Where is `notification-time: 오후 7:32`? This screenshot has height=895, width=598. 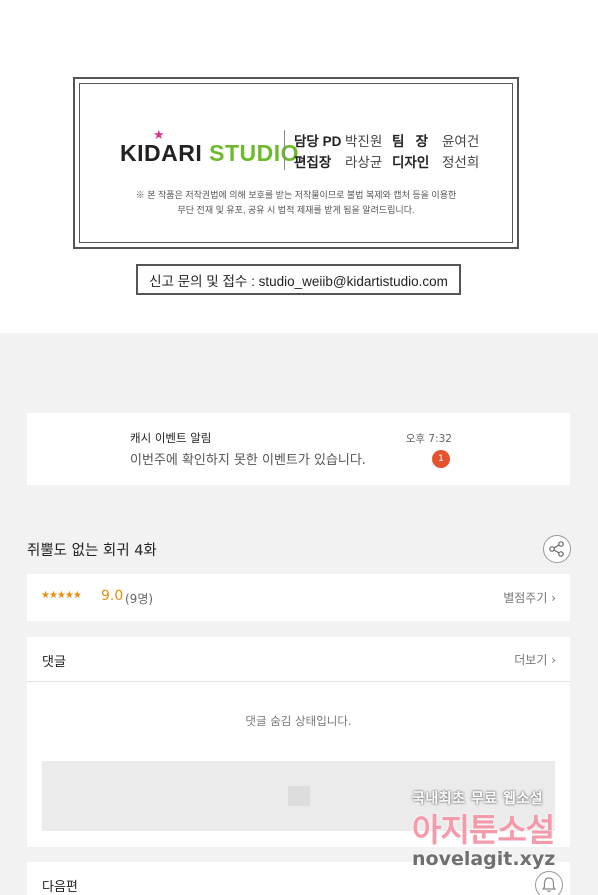 notification-time: 오후 7:32 is located at coordinates (428, 439).